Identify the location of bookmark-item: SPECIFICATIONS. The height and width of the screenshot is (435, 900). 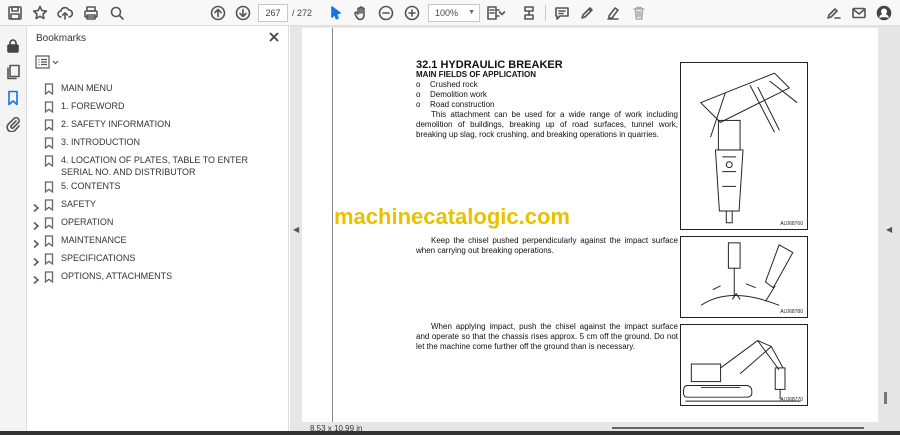
(158, 260).